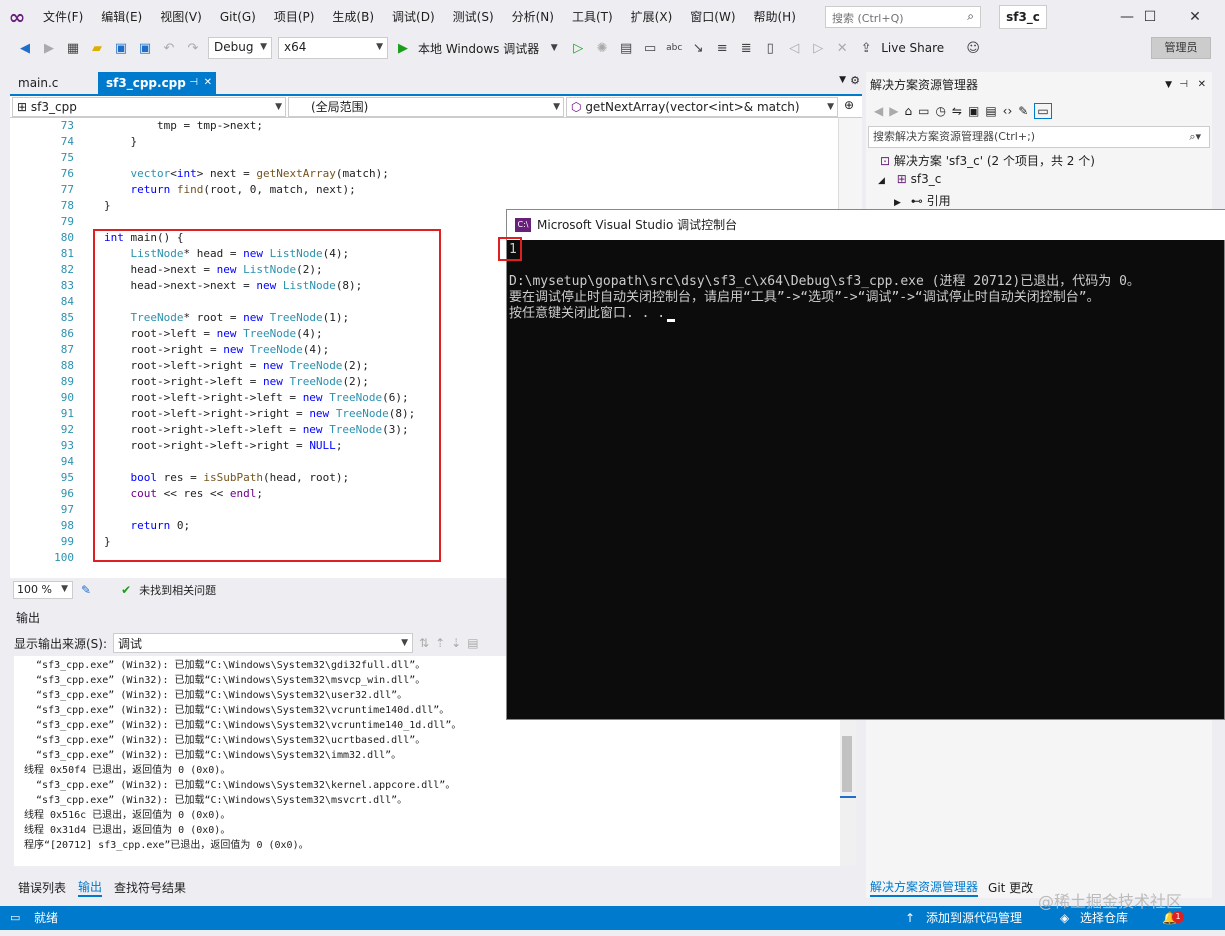 The image size is (1225, 936). What do you see at coordinates (424, 190) in the screenshot?
I see `code-line: 77 return find(root, 0, match, next);` at bounding box center [424, 190].